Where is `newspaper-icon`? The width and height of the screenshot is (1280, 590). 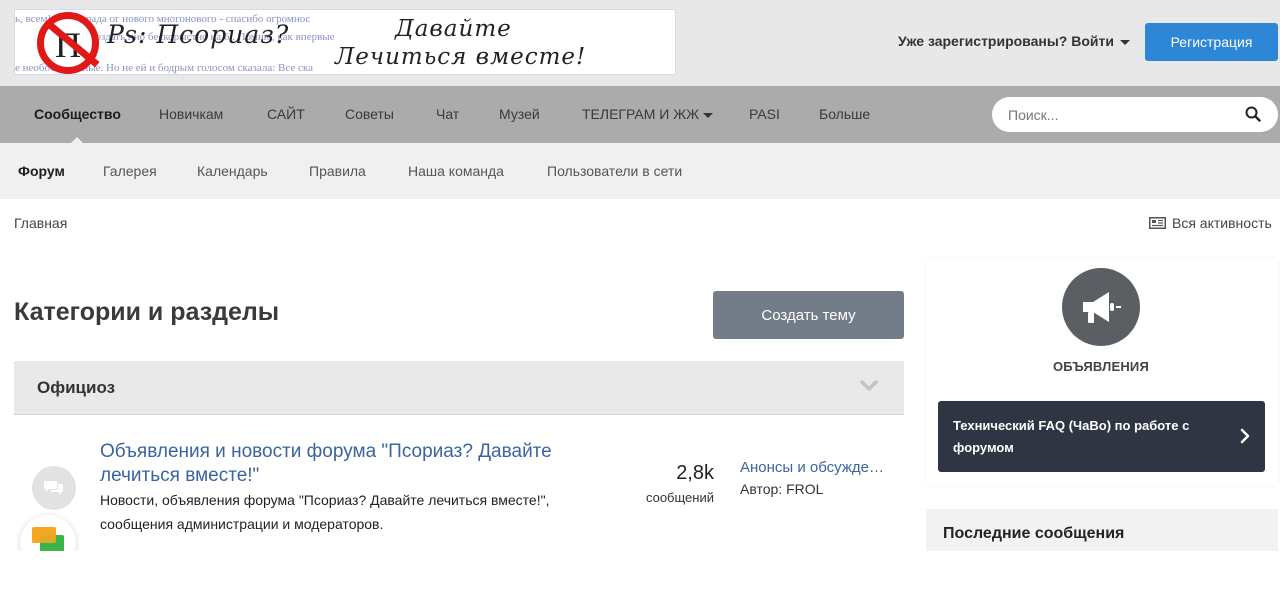 newspaper-icon is located at coordinates (1157, 223).